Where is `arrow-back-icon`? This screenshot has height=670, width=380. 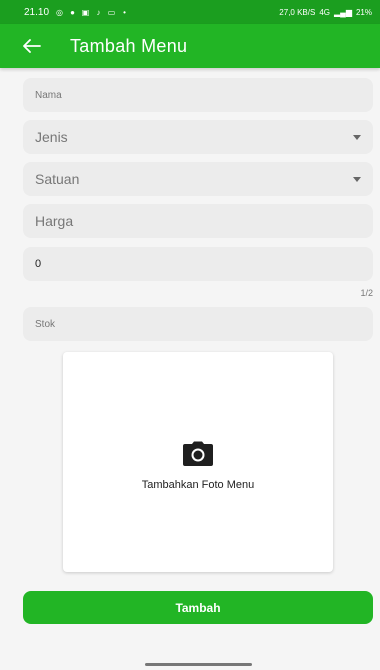
arrow-back-icon is located at coordinates (32, 46).